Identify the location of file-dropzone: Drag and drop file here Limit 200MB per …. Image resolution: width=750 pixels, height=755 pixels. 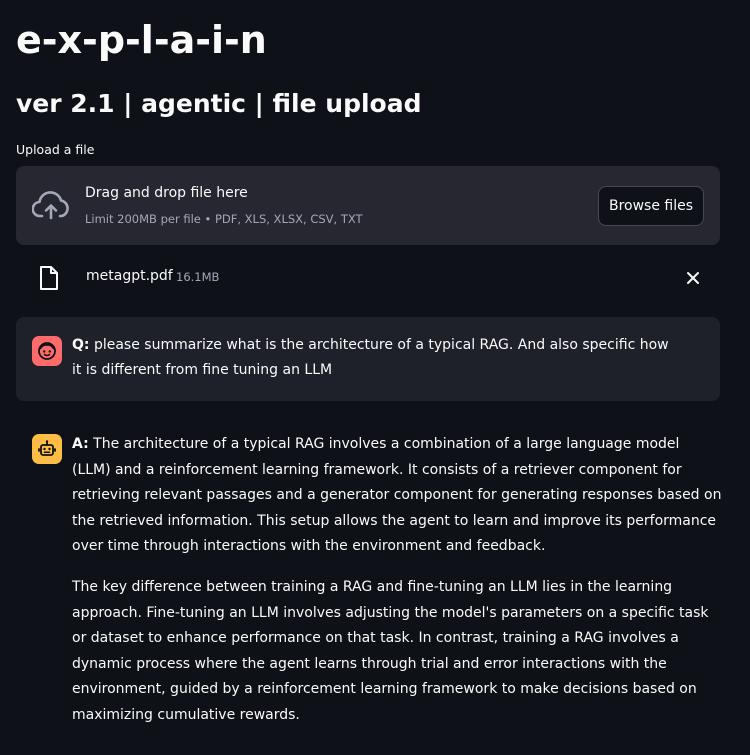
(368, 205).